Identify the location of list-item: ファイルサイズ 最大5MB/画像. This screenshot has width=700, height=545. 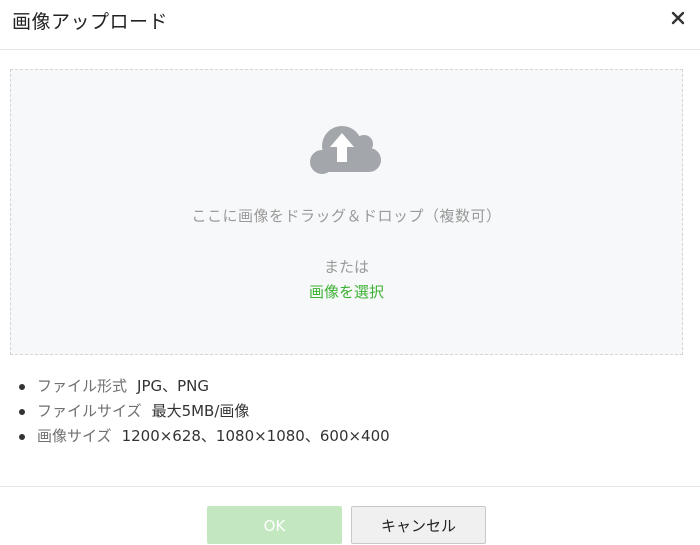
(195, 411).